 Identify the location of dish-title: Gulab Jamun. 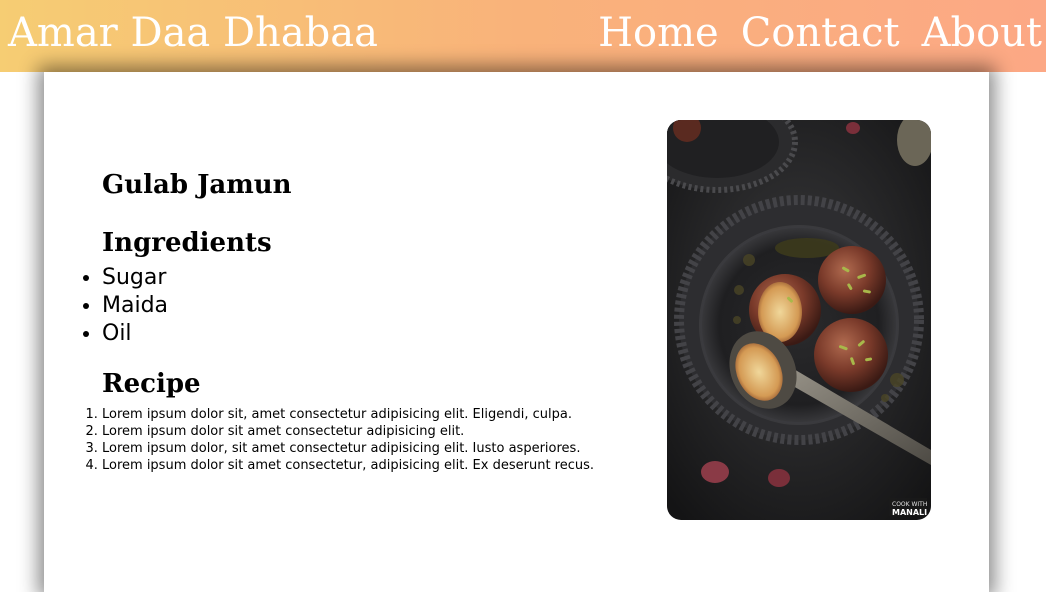
(197, 185).